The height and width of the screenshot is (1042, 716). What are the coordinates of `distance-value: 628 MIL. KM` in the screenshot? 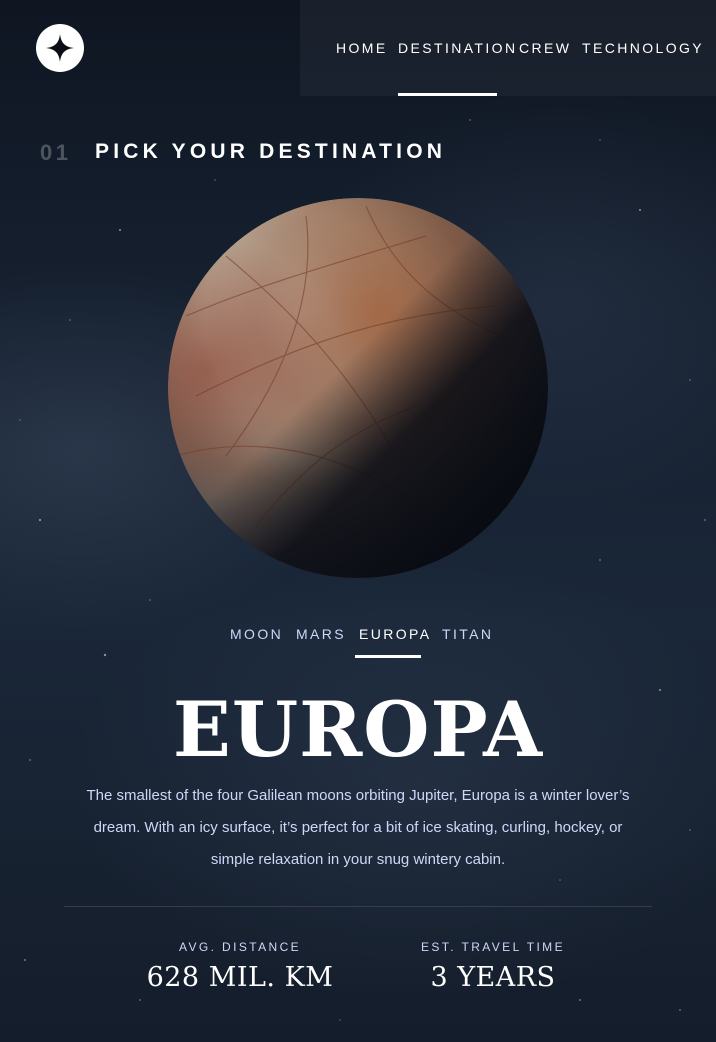 It's located at (240, 977).